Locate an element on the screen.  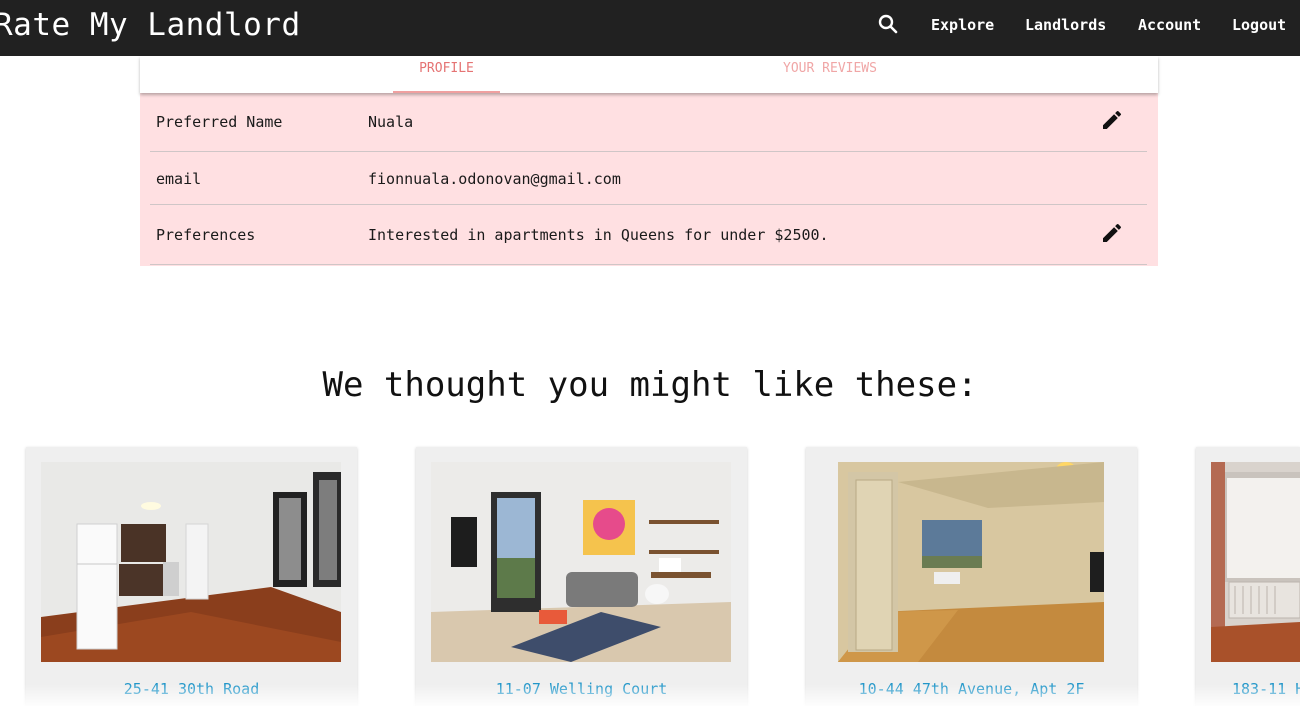
edit-preferred-name-button is located at coordinates (1112, 120).